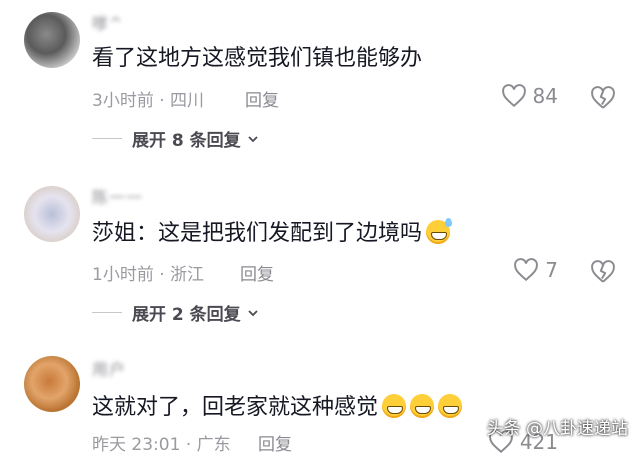  Describe the element at coordinates (551, 270) in the screenshot. I see `like-count: 7` at that location.